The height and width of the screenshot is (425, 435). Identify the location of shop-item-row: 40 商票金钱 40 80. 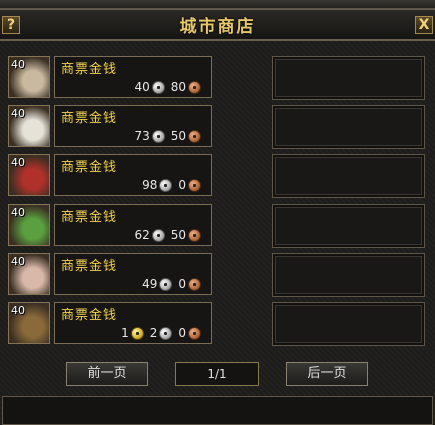
(111, 78).